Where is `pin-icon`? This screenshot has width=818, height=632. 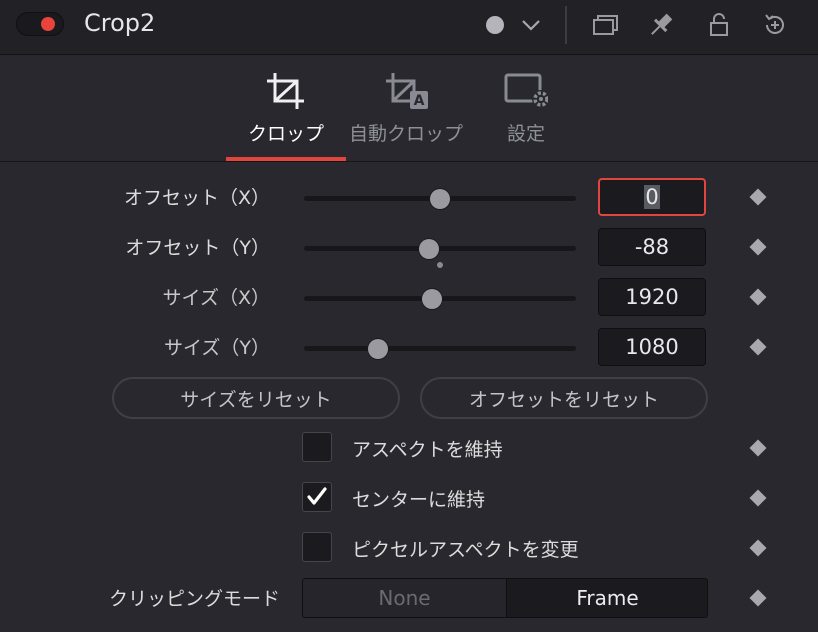 pin-icon is located at coordinates (661, 25).